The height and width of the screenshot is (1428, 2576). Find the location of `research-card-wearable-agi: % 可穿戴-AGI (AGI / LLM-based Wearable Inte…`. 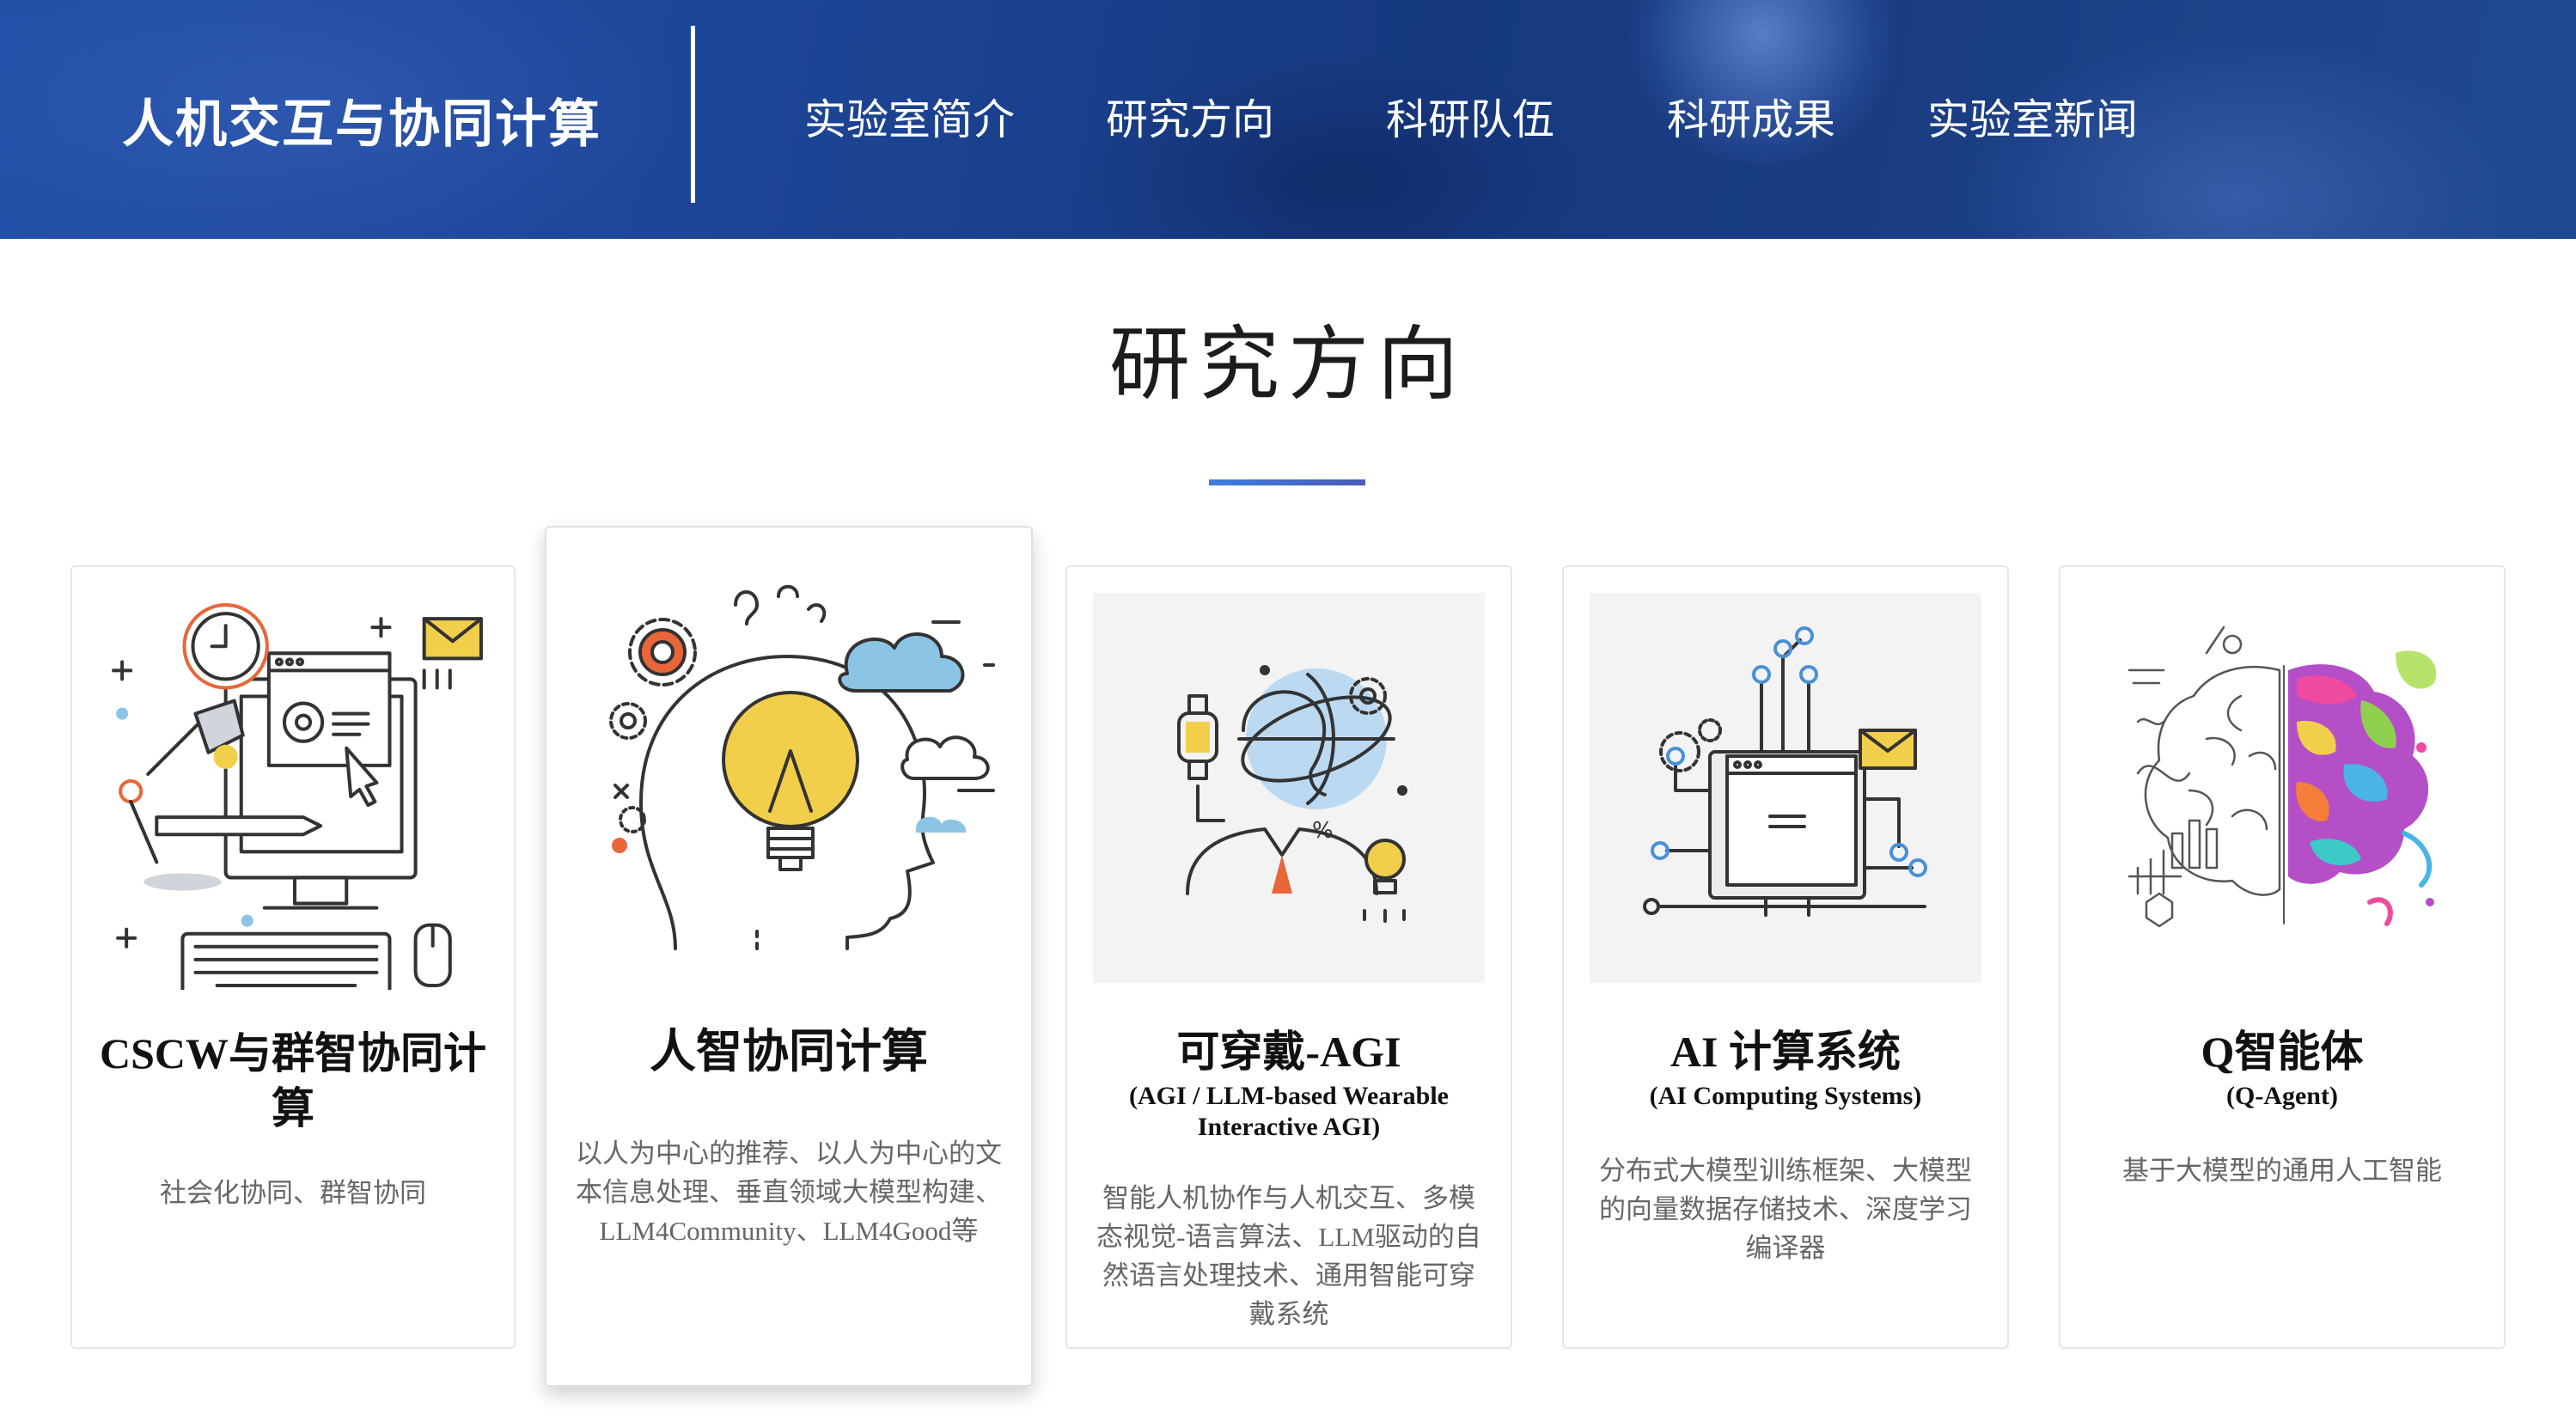

research-card-wearable-agi: % 可穿戴-AGI (AGI / LLM-based Wearable Inte… is located at coordinates (1288, 957).